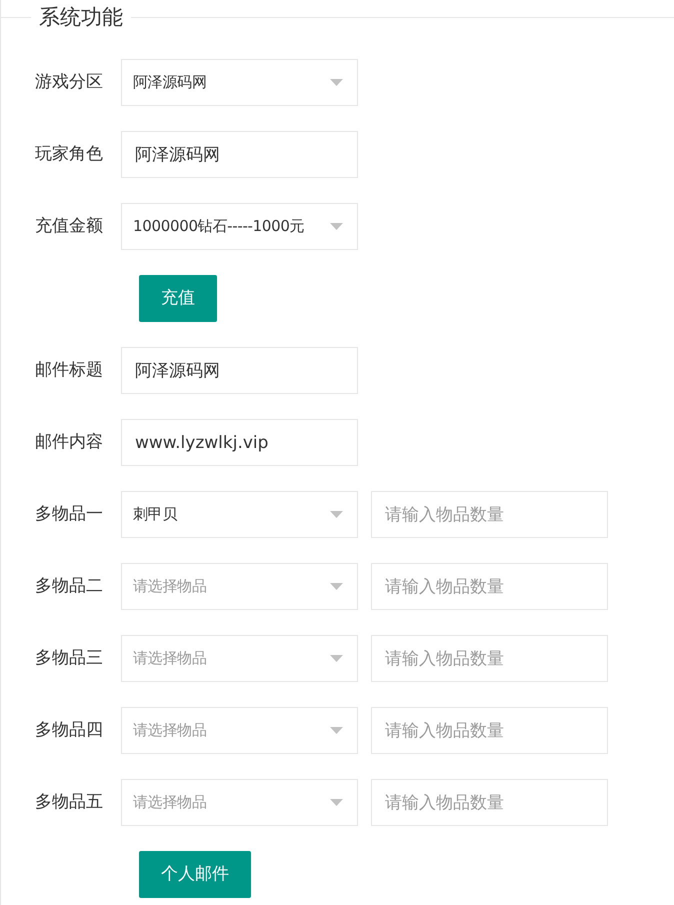 This screenshot has width=674, height=905. Describe the element at coordinates (239, 82) in the screenshot. I see `select-field: 阿泽源码网` at that location.